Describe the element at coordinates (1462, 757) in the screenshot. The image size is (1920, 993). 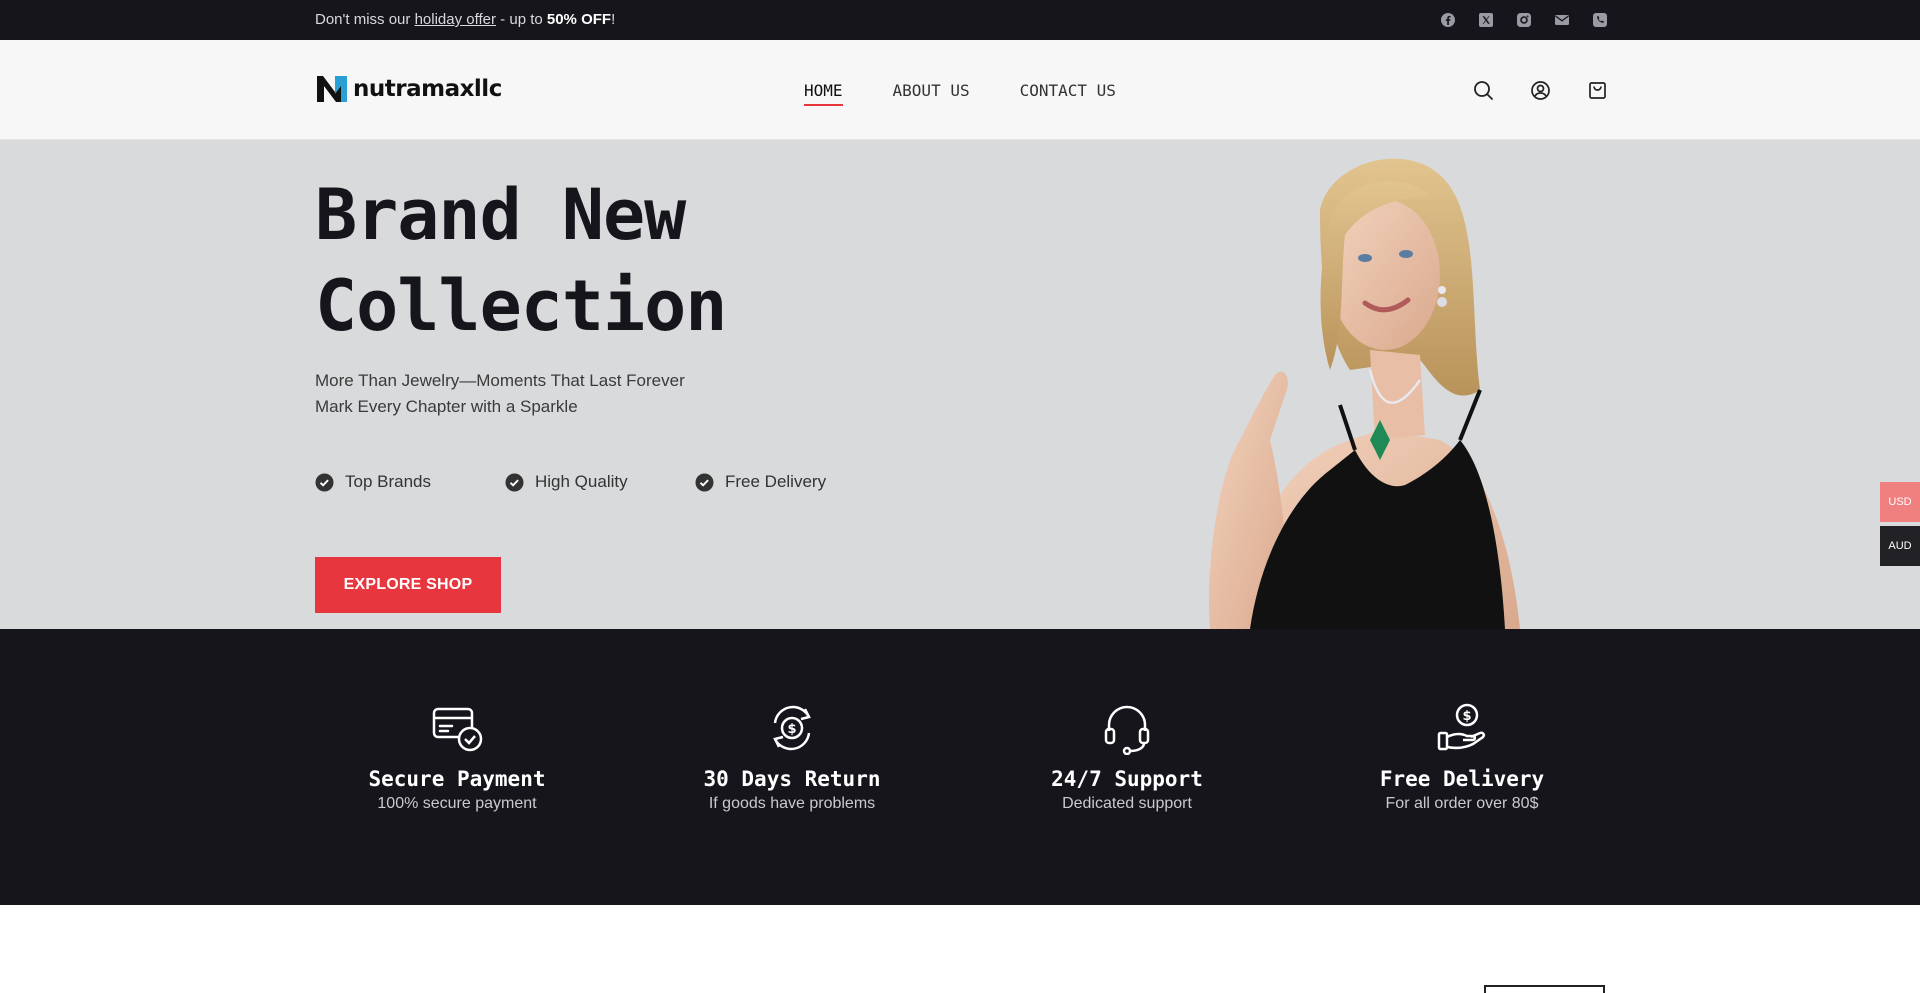
I see `service-free-delivery: $ Free Delivery For all order over 80$` at that location.